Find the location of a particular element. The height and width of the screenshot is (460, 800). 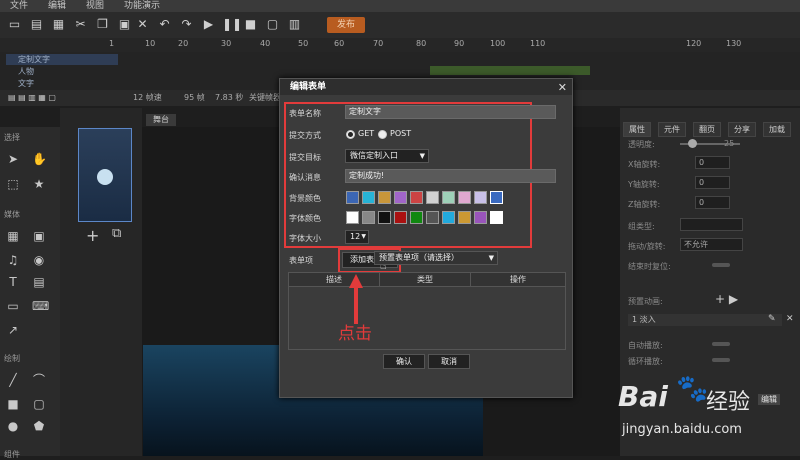

layer-row: 人物 is located at coordinates (62, 71).